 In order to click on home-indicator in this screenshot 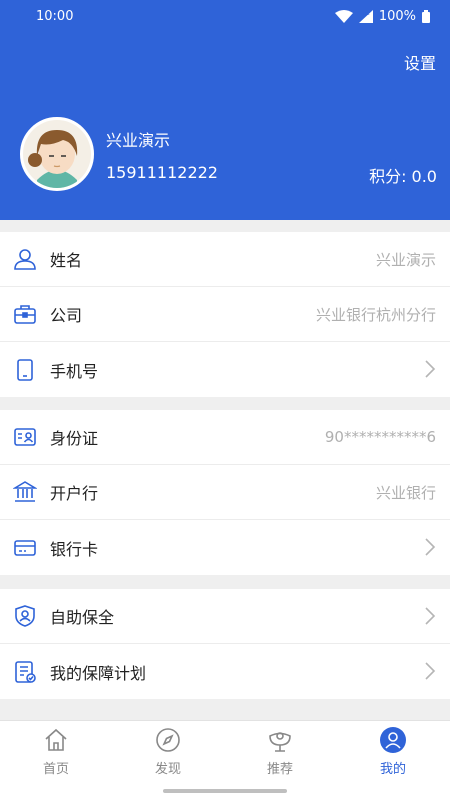, I will do `click(225, 791)`.